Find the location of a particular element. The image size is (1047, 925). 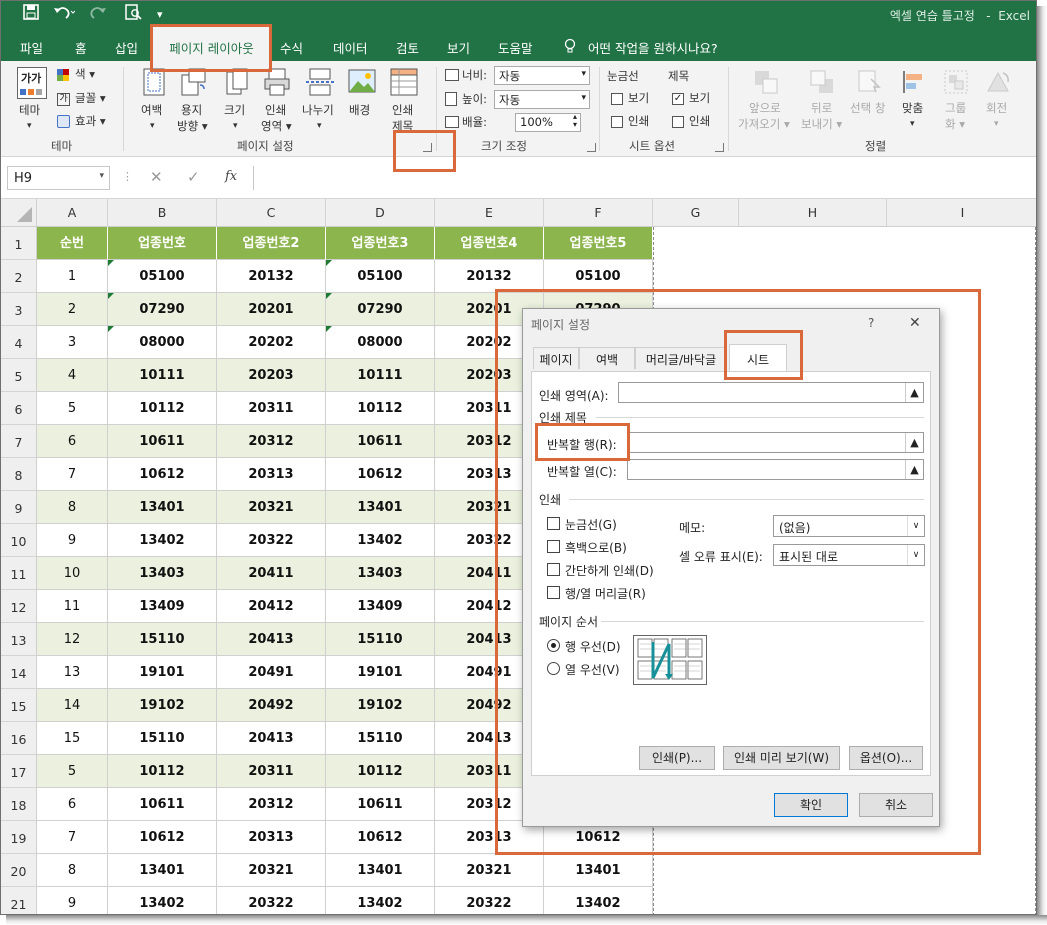

table-cell: 20413 is located at coordinates (271, 639).